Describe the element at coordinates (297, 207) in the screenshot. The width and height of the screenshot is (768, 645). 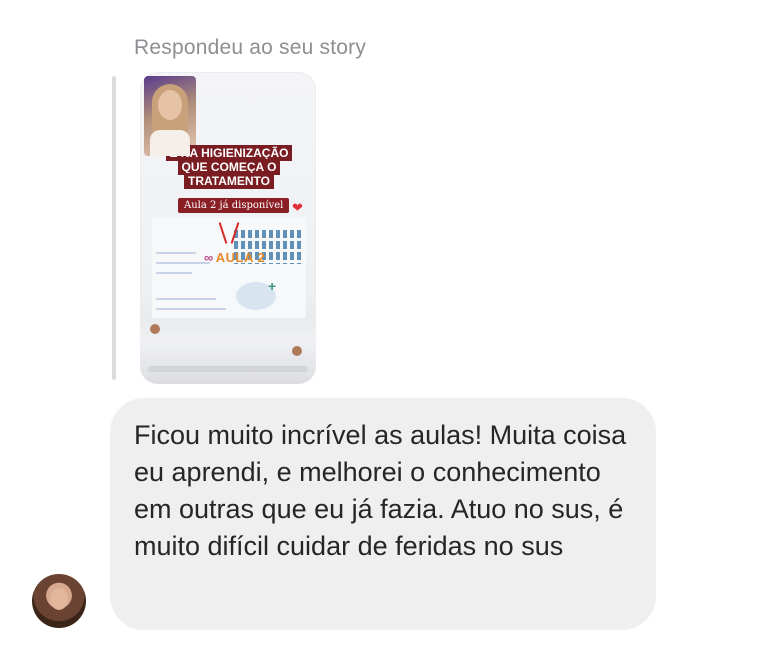
I see `heart-icon: ❤` at that location.